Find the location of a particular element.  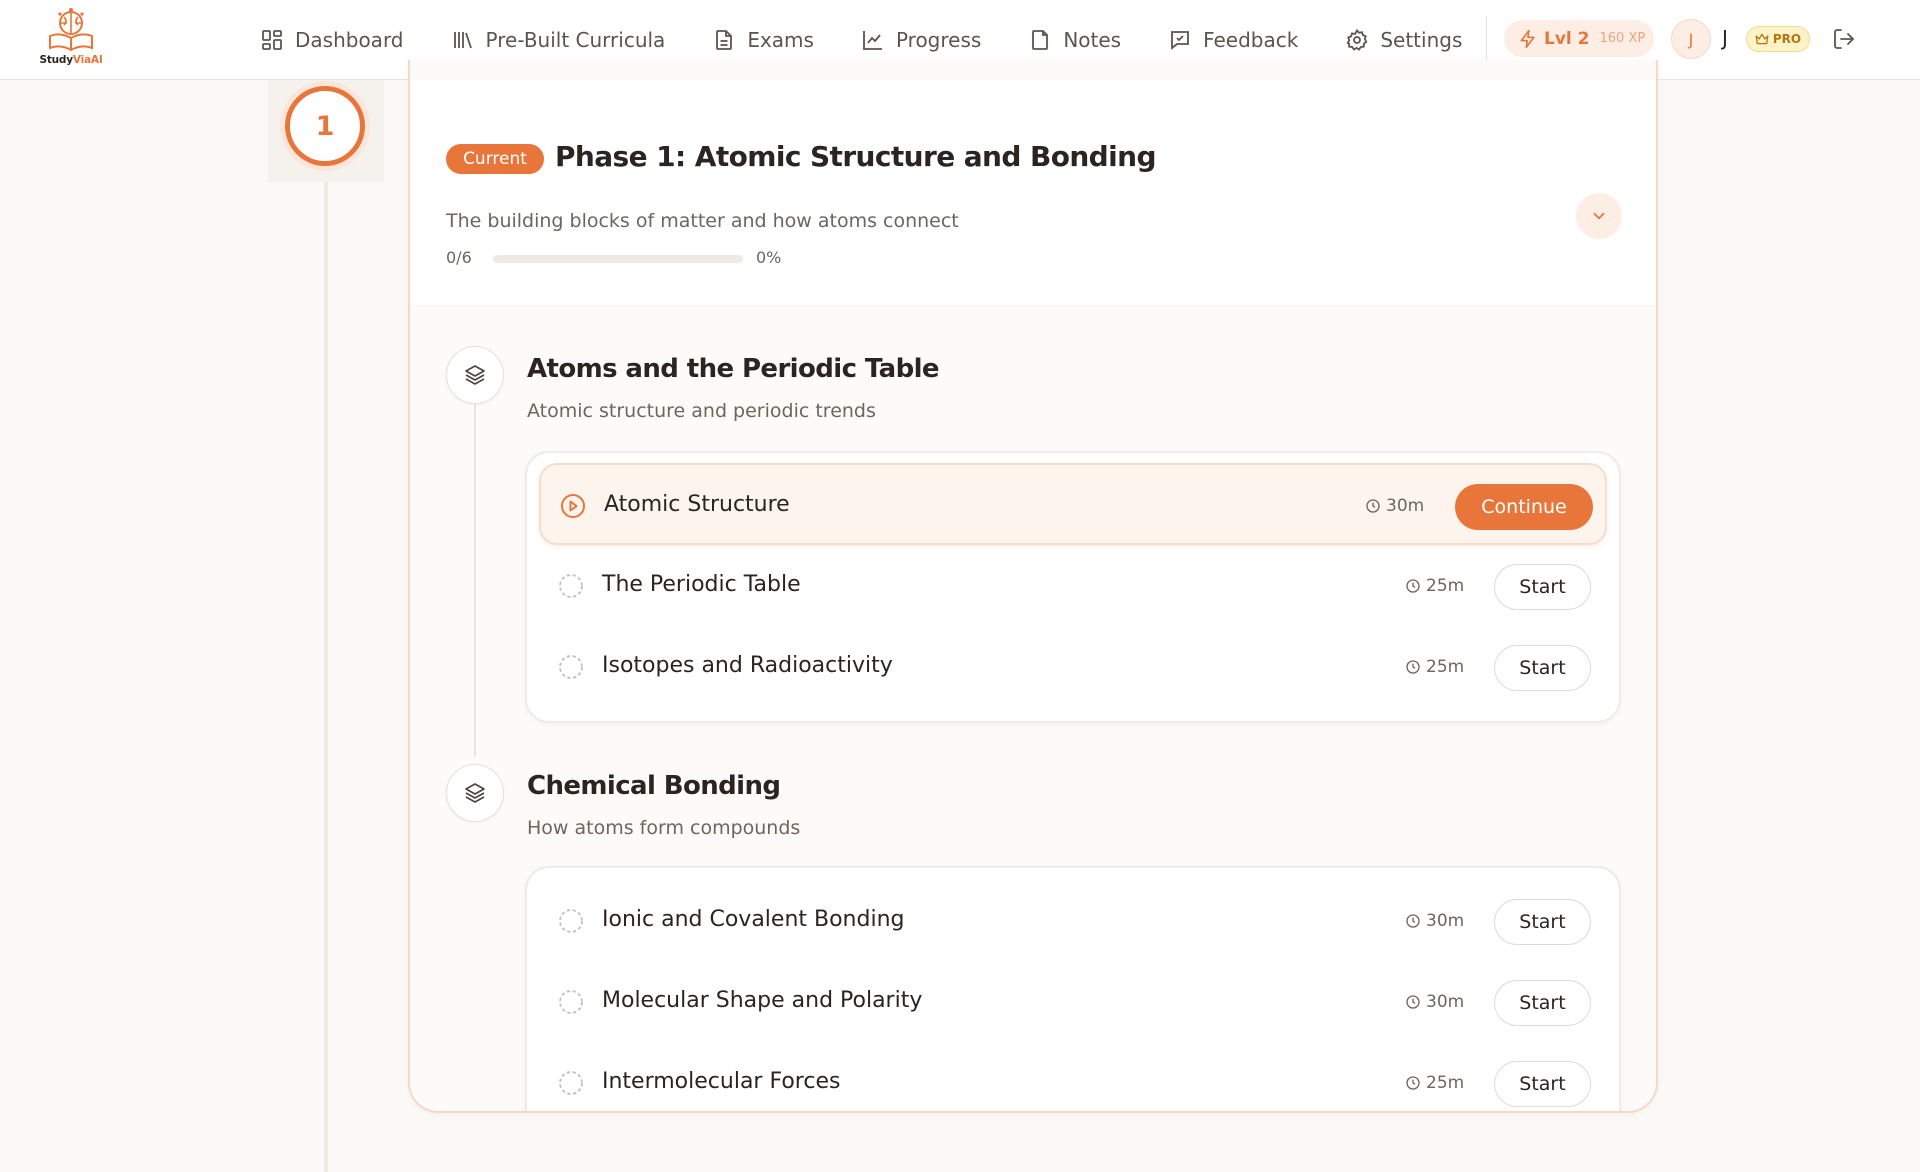

nav-item-progress: Progress is located at coordinates (921, 40).